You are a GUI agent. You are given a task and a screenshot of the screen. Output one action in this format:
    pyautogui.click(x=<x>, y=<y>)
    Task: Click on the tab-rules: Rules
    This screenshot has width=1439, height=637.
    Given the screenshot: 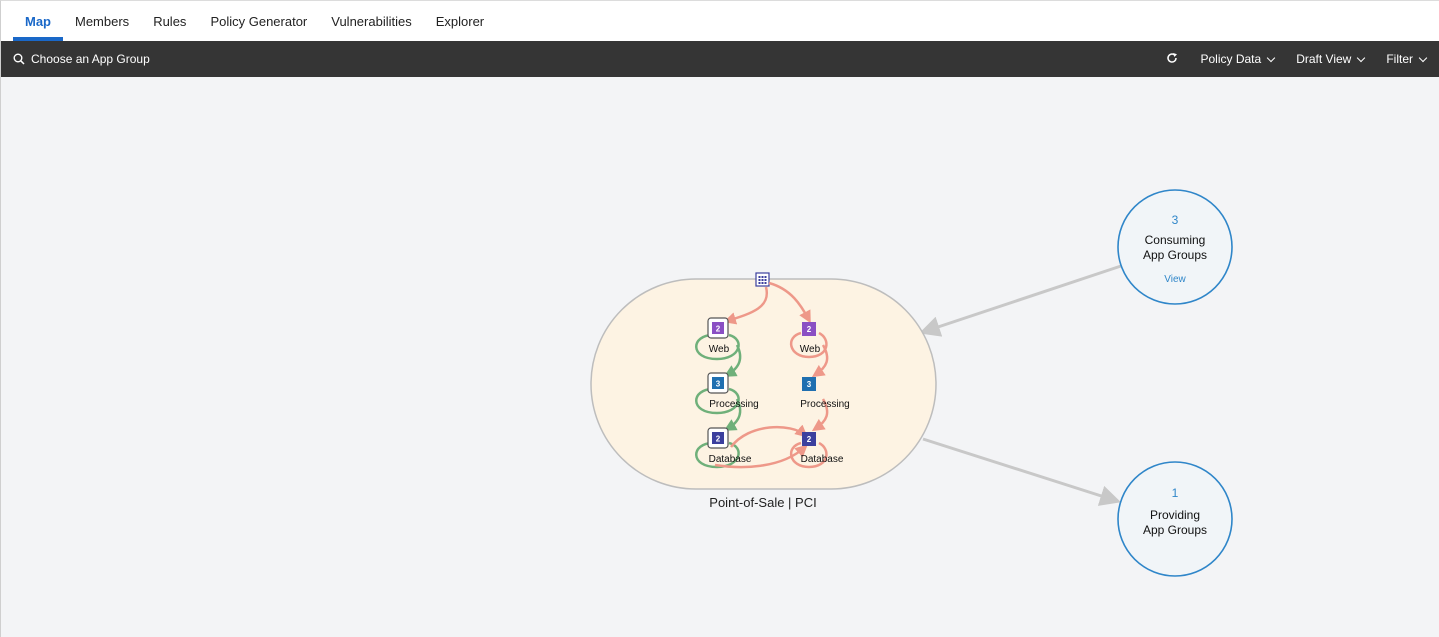 What is the action you would take?
    pyautogui.click(x=169, y=21)
    